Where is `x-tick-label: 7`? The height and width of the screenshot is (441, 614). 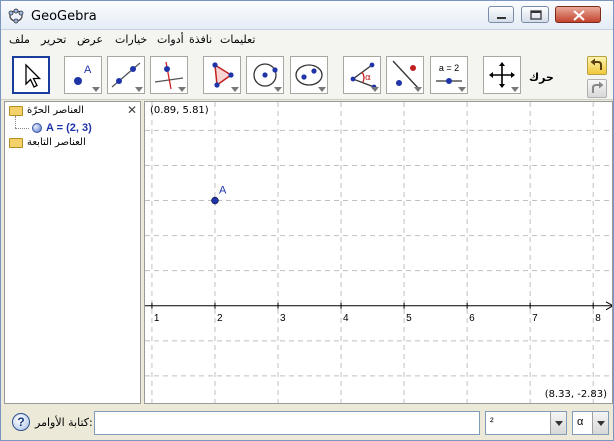
x-tick-label: 7 is located at coordinates (535, 318).